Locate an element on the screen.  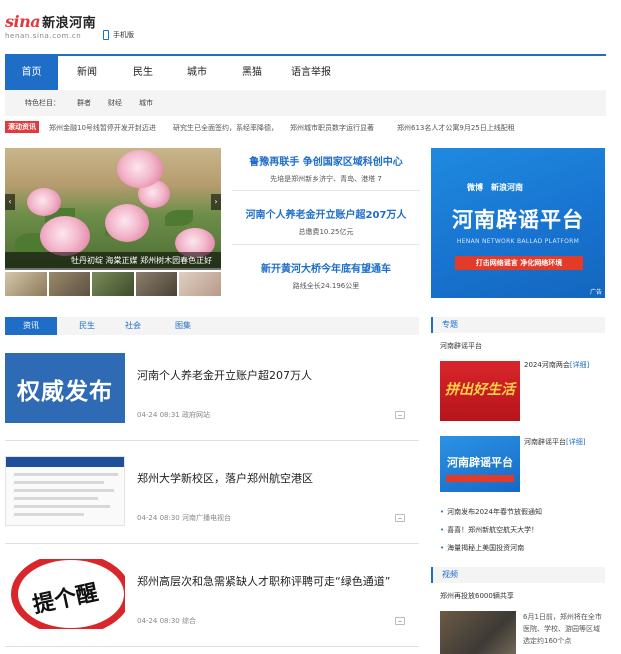
tab-gallery: 图集 is located at coordinates (183, 326).